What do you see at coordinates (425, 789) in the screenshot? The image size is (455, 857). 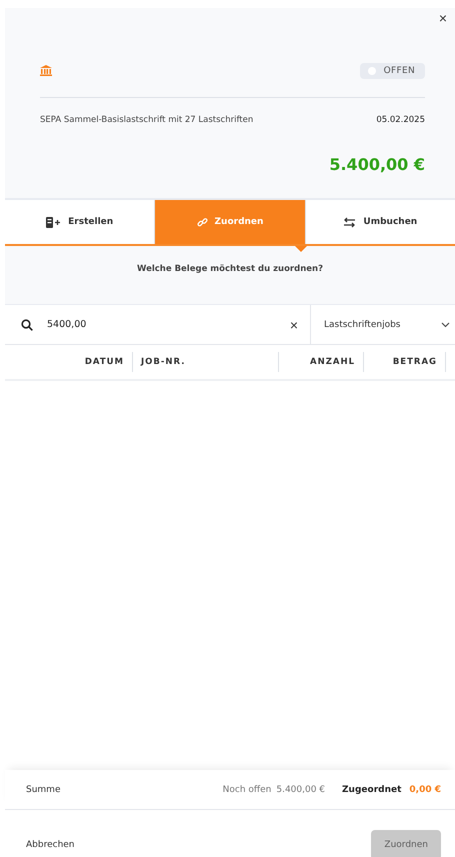 I see `assigned-amount: 0,00 €` at bounding box center [425, 789].